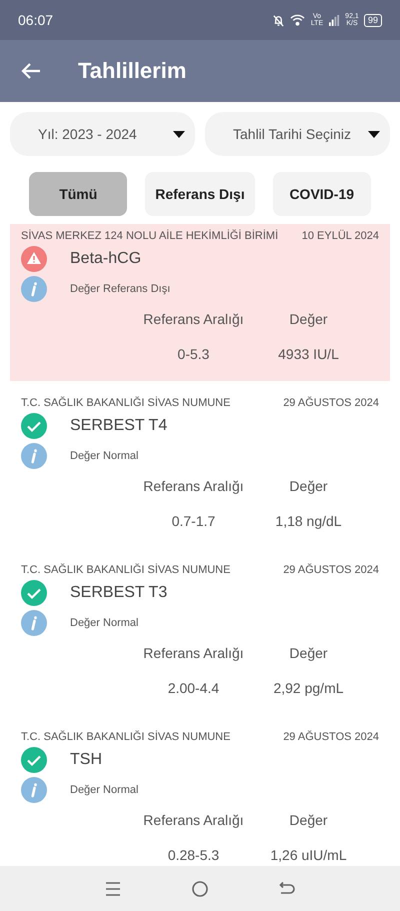 This screenshot has width=400, height=911. What do you see at coordinates (278, 20) in the screenshot?
I see `bell-off-icon` at bounding box center [278, 20].